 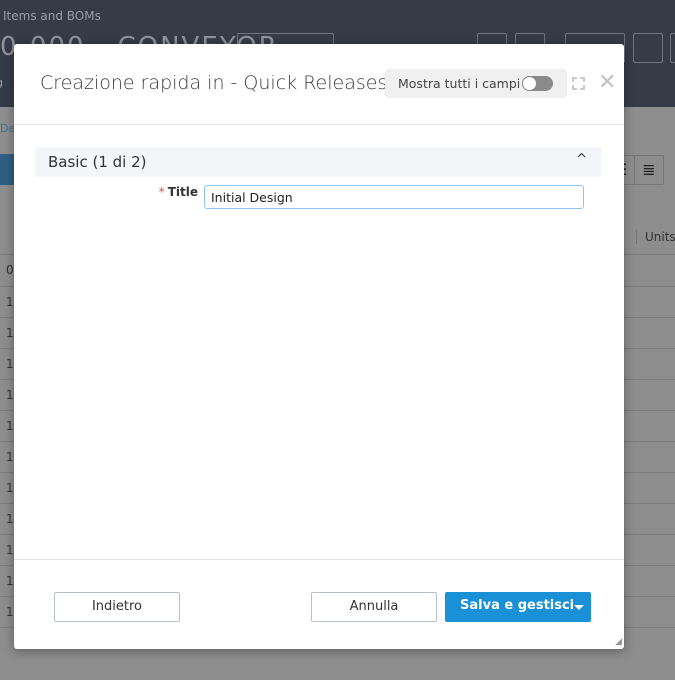 I want to click on dialog-title: Creazione rapida in - Quick Releases, so click(x=214, y=83).